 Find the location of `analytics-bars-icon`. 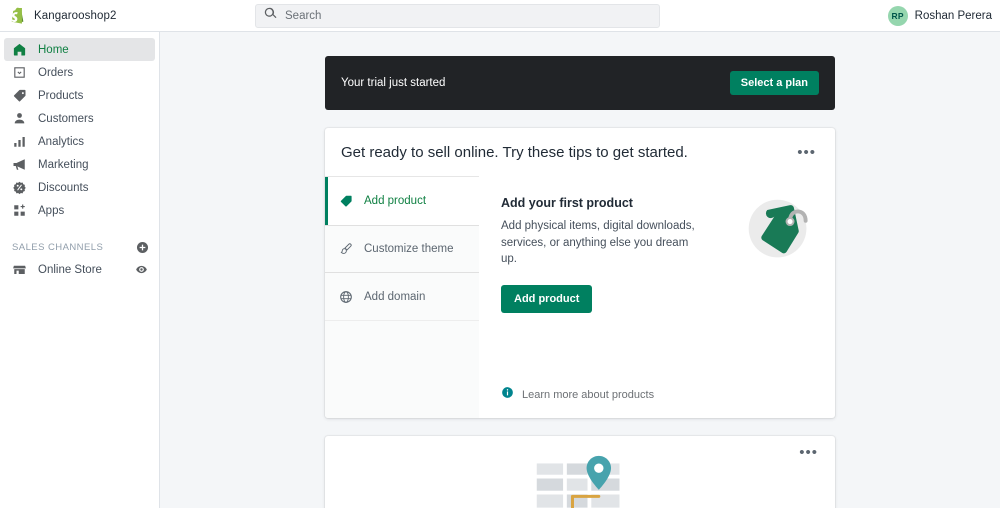

analytics-bars-icon is located at coordinates (19, 141).